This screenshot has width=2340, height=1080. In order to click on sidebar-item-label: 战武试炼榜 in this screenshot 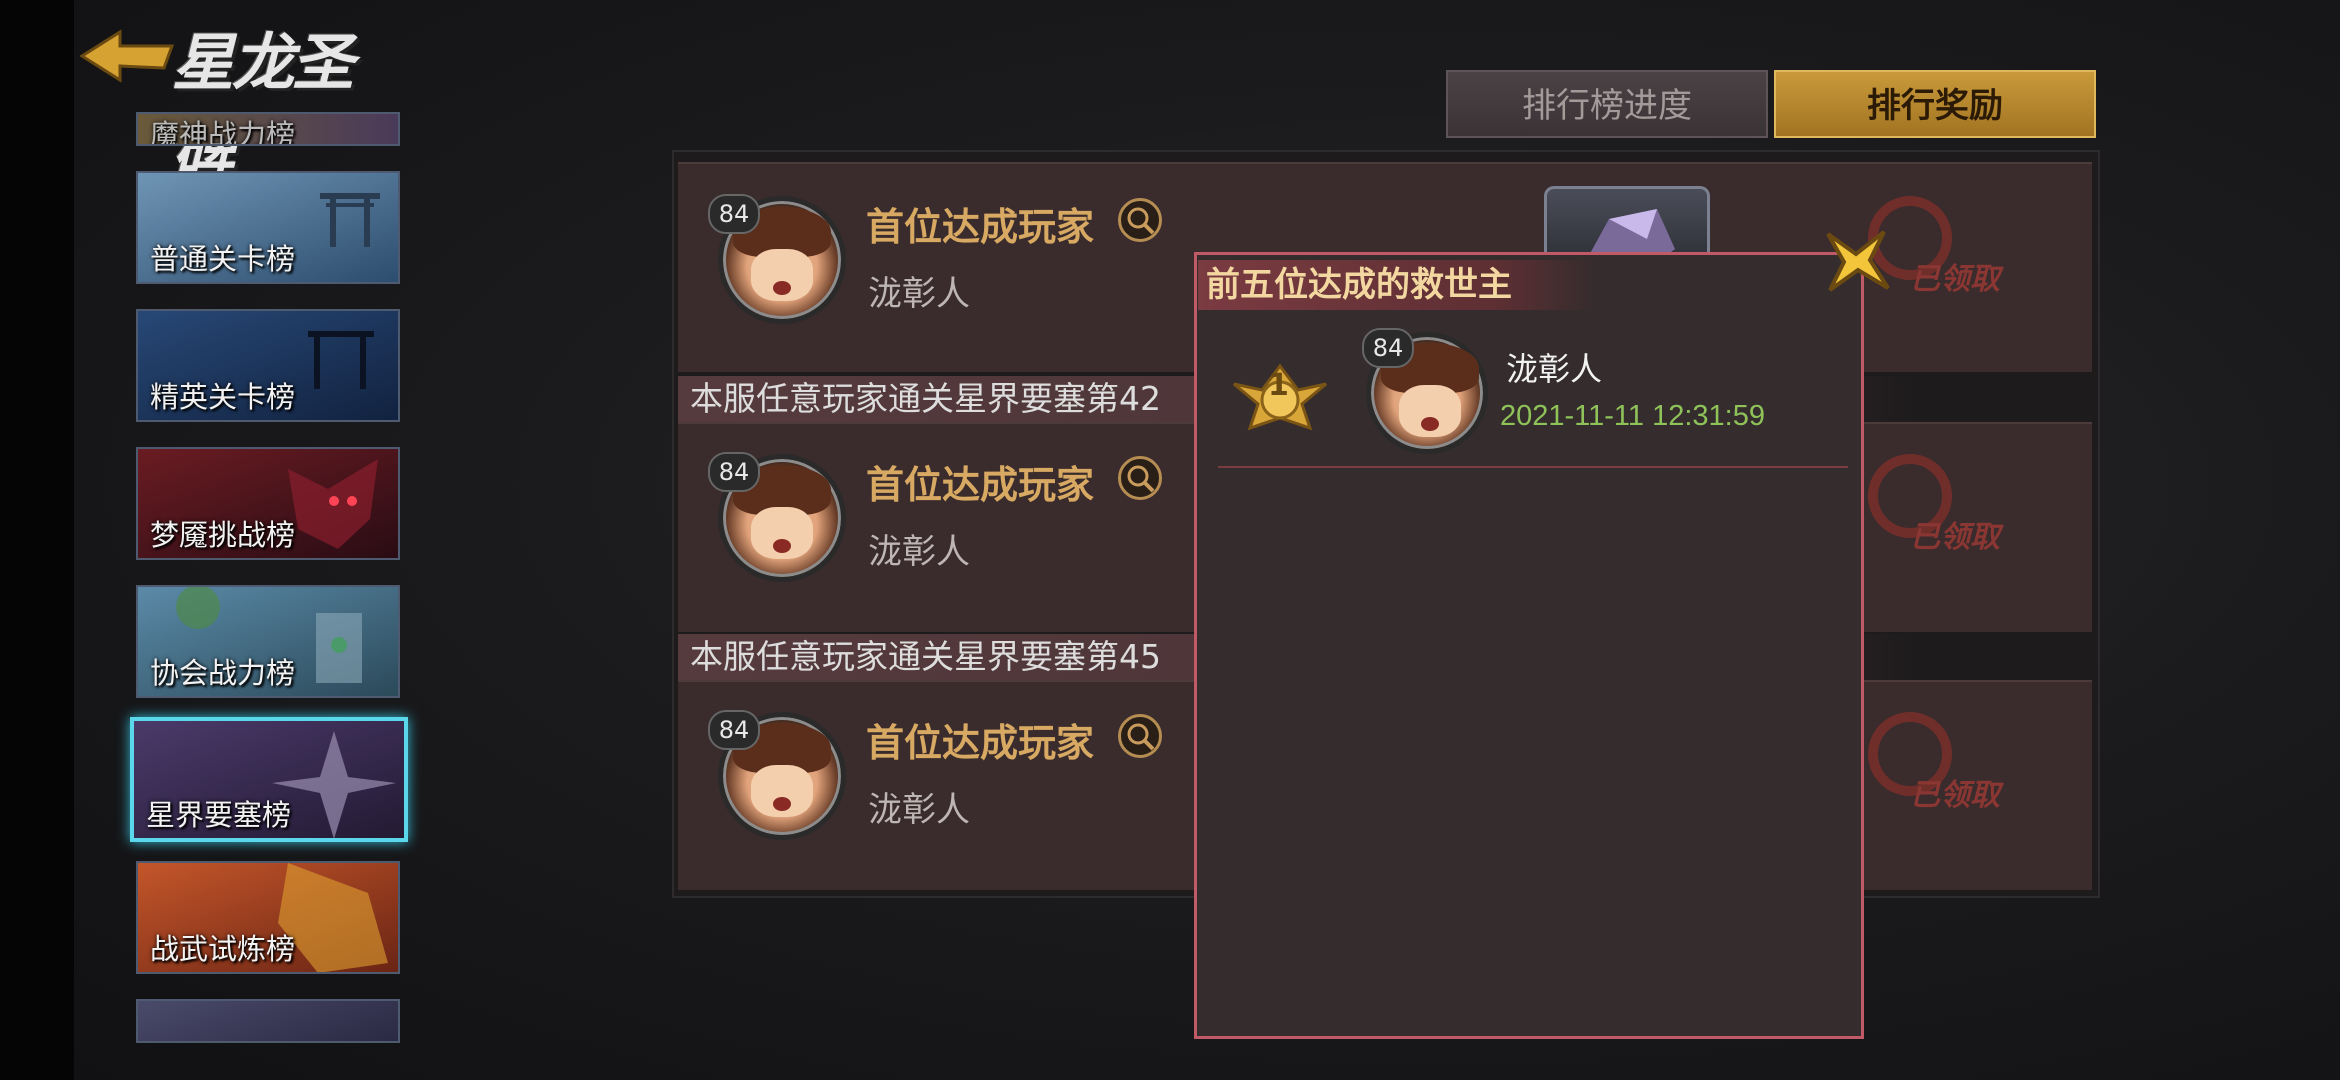, I will do `click(223, 949)`.